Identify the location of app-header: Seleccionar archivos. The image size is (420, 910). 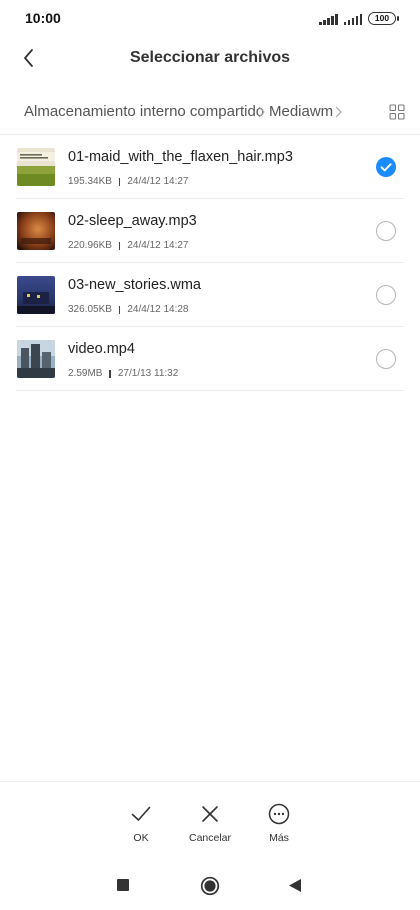
(210, 59).